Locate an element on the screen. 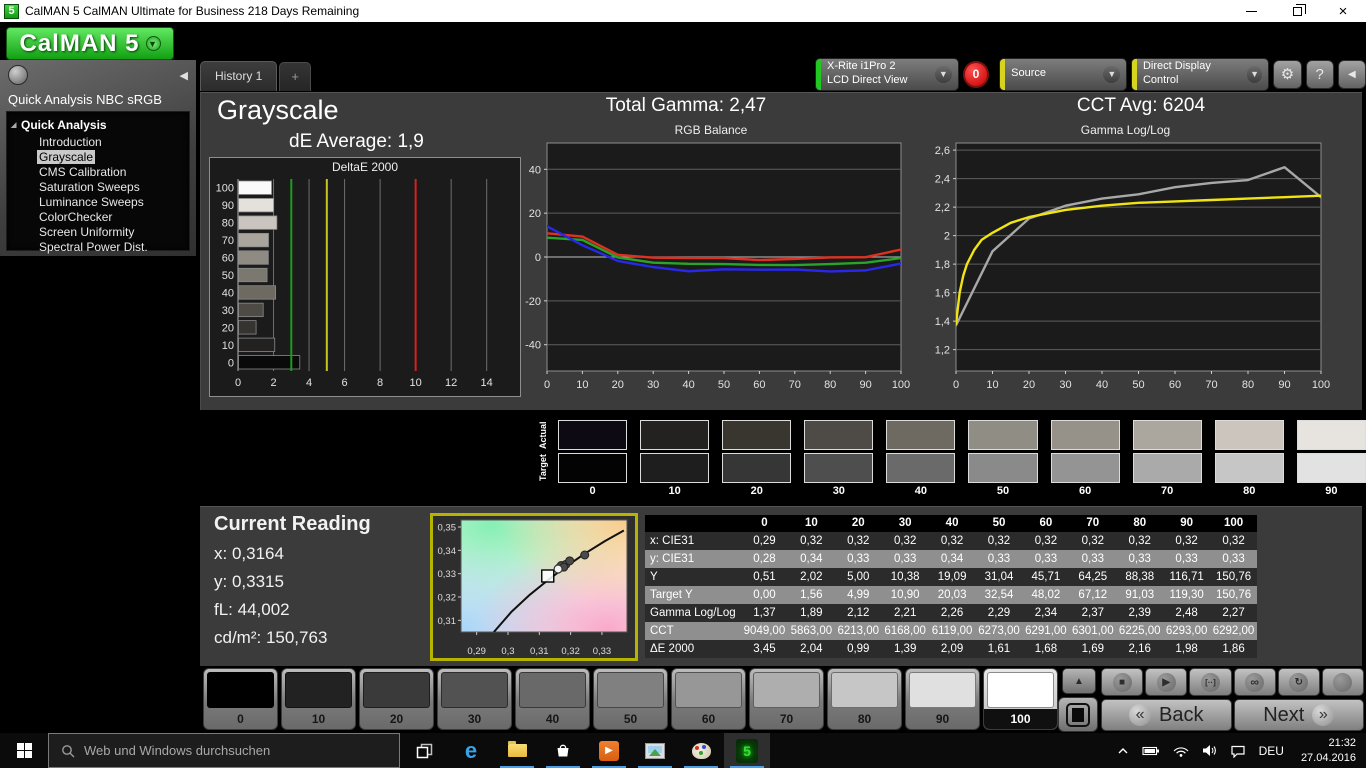 This screenshot has width=1366, height=768. patch-button-30: 30 is located at coordinates (474, 699).